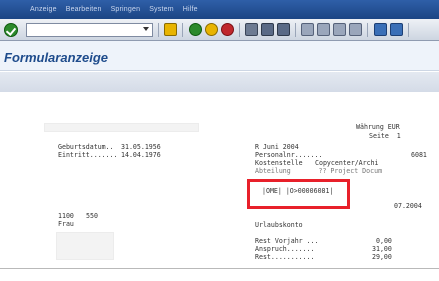  I want to click on redacted-name-box, so click(121, 127).